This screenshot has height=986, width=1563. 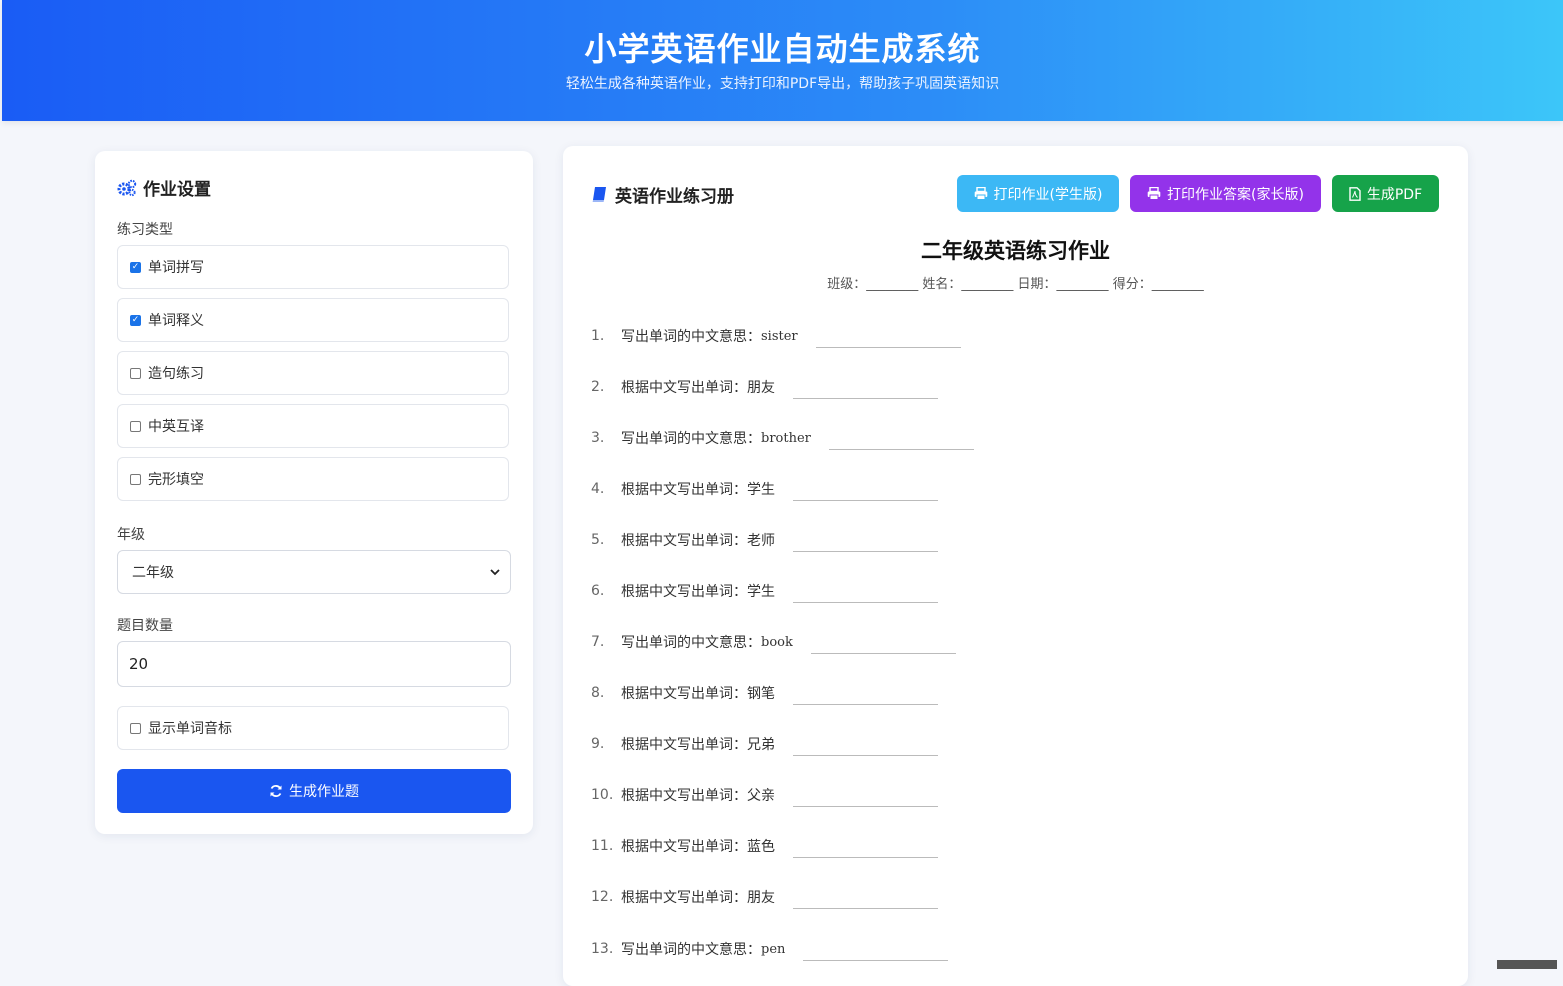 What do you see at coordinates (276, 791) in the screenshot?
I see `refresh-icon` at bounding box center [276, 791].